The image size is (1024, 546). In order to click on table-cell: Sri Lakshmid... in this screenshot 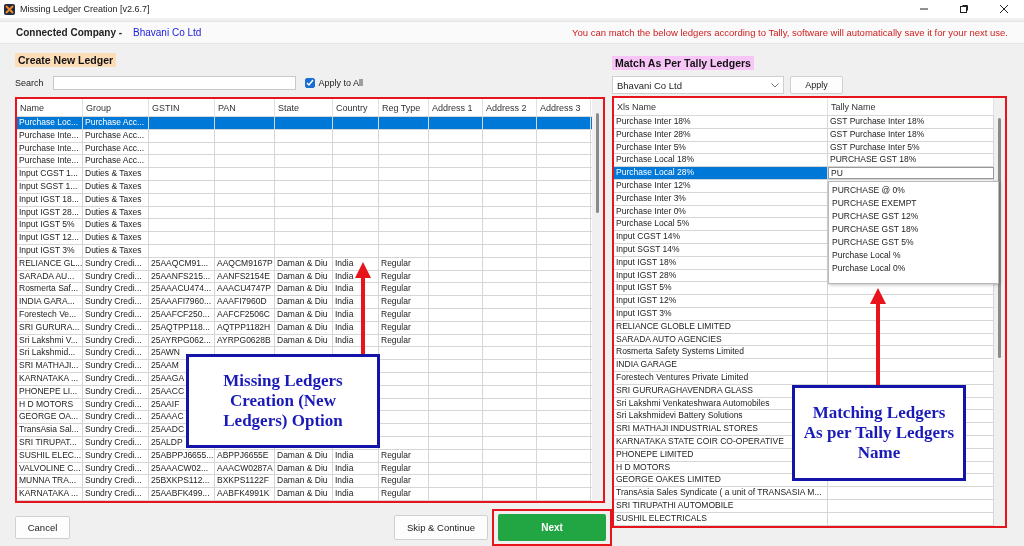, I will do `click(50, 353)`.